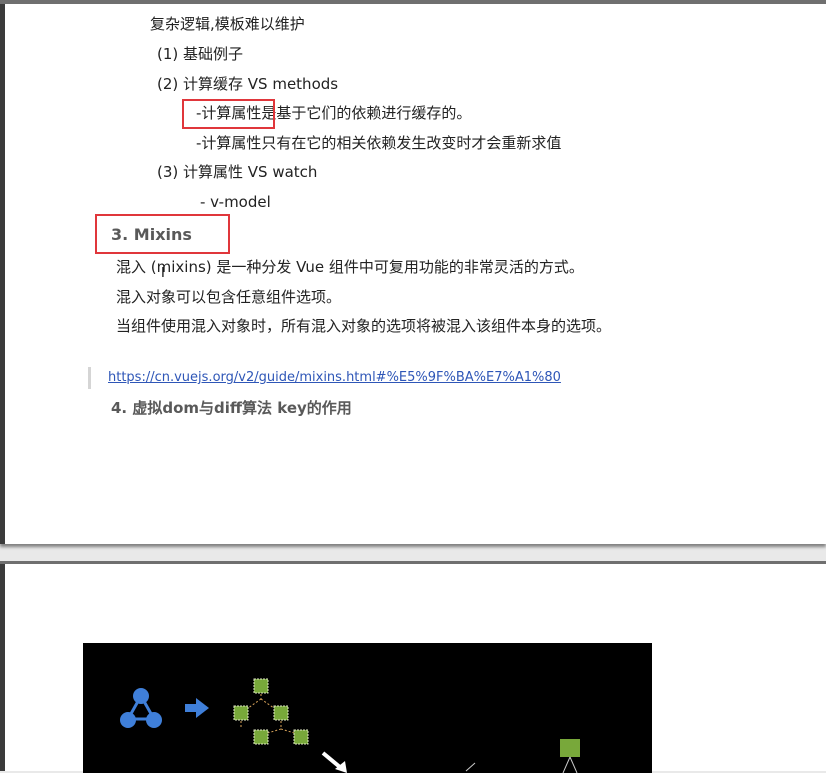  What do you see at coordinates (2, 667) in the screenshot?
I see `page-left-edge-bottom` at bounding box center [2, 667].